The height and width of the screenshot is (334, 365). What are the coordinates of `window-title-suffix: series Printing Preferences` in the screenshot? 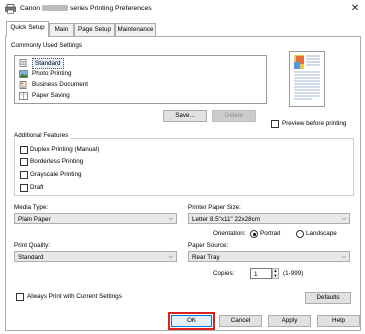 It's located at (111, 8).